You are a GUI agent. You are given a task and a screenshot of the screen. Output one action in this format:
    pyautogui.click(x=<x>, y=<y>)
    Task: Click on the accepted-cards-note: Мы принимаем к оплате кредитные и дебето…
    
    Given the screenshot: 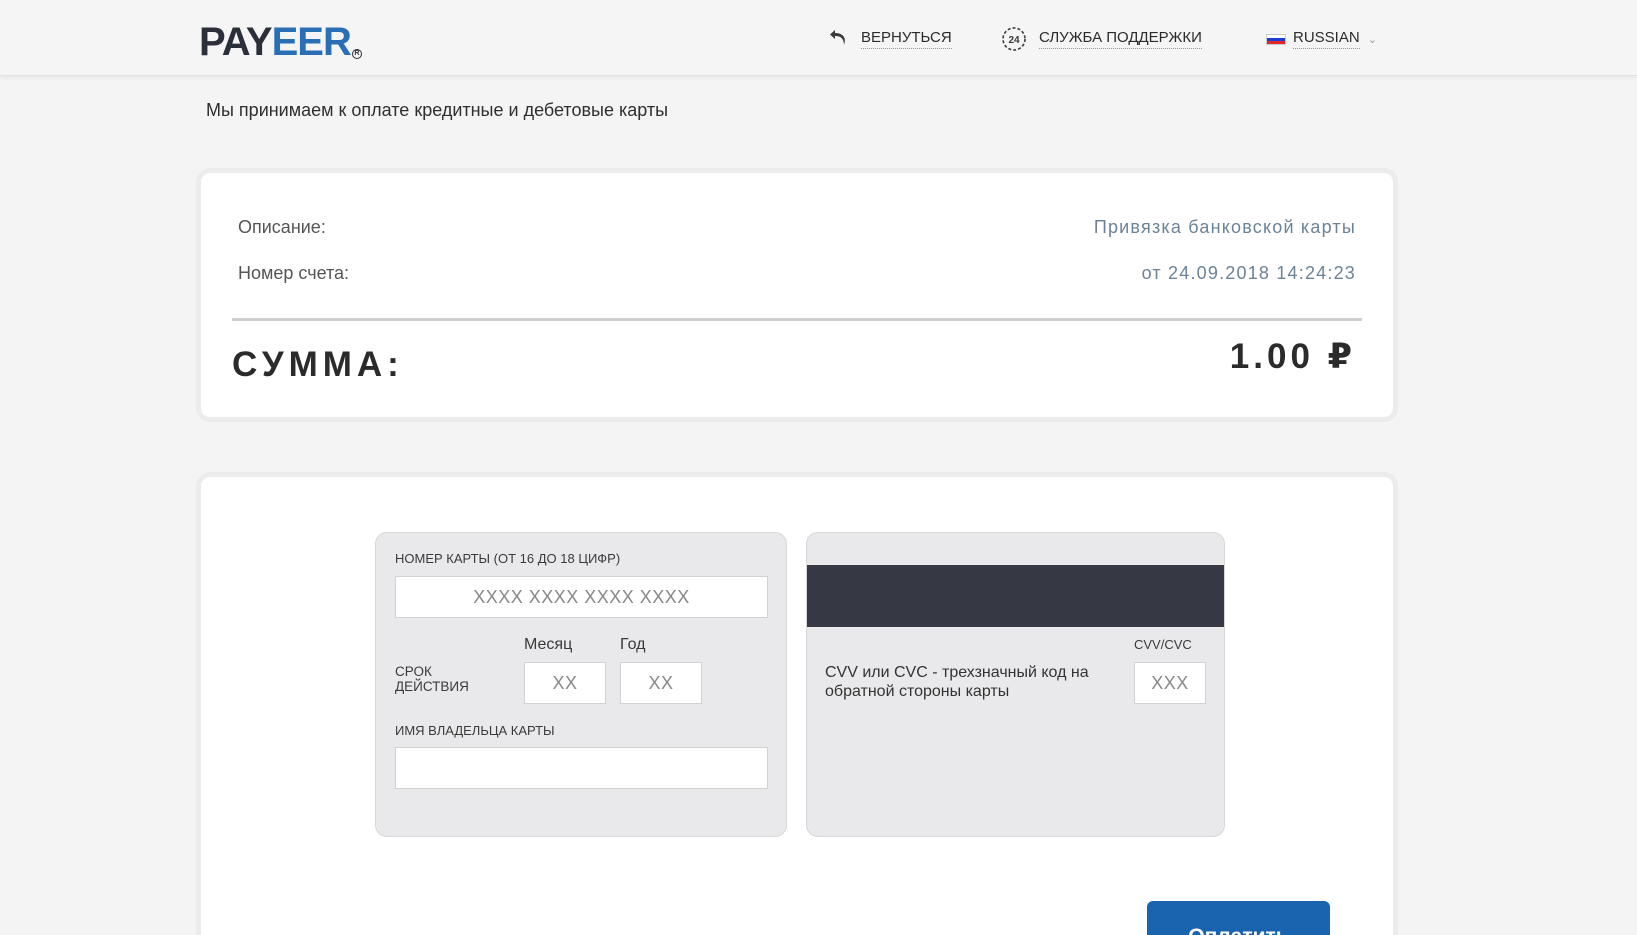 What is the action you would take?
    pyautogui.click(x=437, y=110)
    